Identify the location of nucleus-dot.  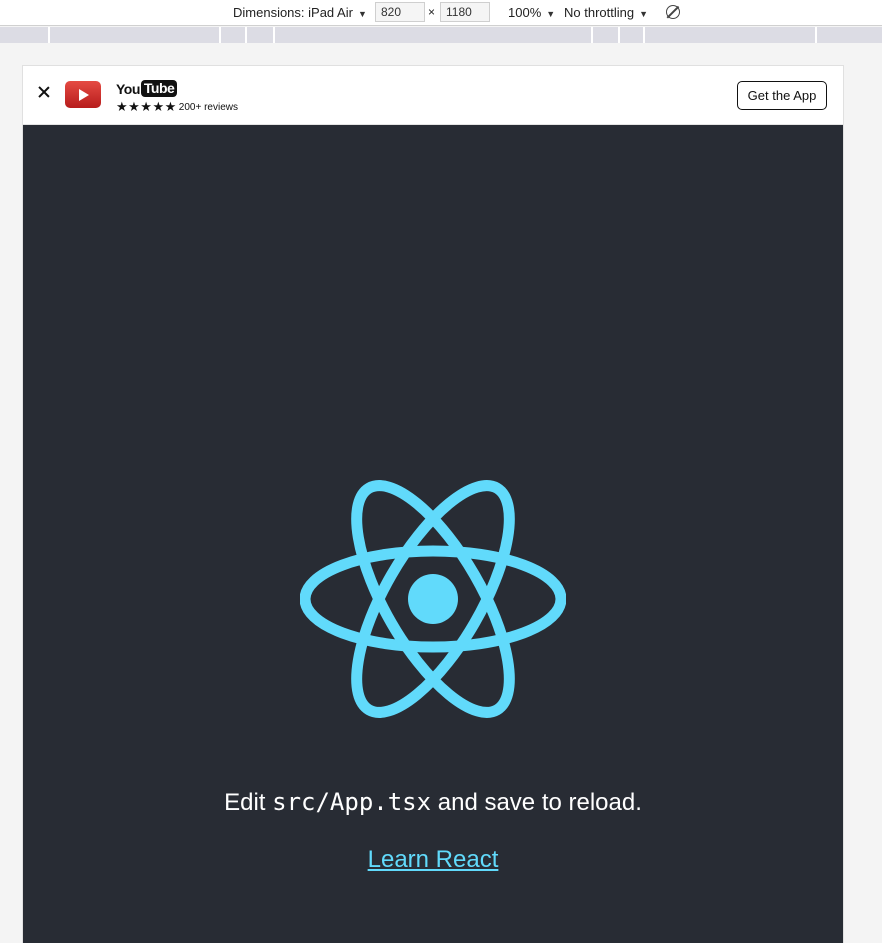
(433, 599).